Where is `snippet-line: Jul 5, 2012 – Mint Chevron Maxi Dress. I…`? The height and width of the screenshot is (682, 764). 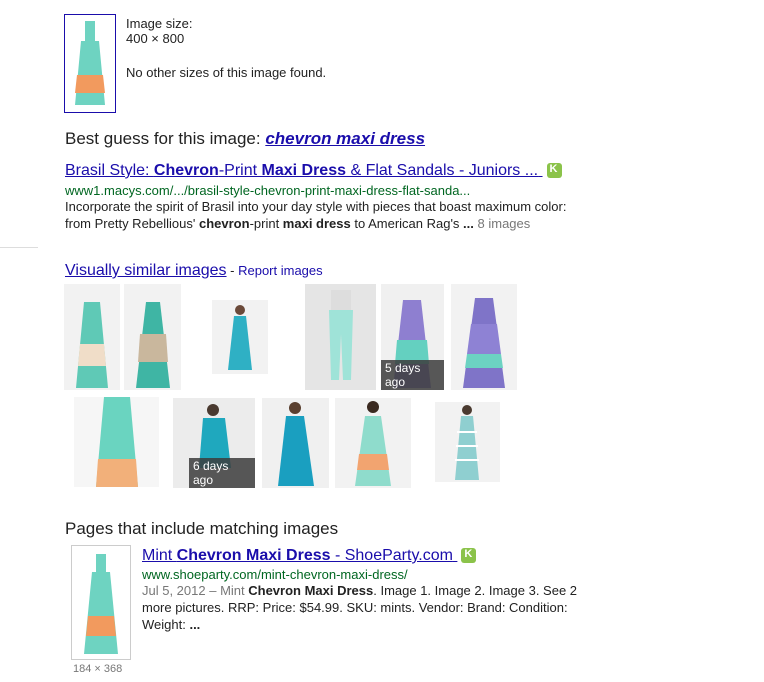
snippet-line: Jul 5, 2012 – Mint Chevron Maxi Dress. I… is located at coordinates (392, 590).